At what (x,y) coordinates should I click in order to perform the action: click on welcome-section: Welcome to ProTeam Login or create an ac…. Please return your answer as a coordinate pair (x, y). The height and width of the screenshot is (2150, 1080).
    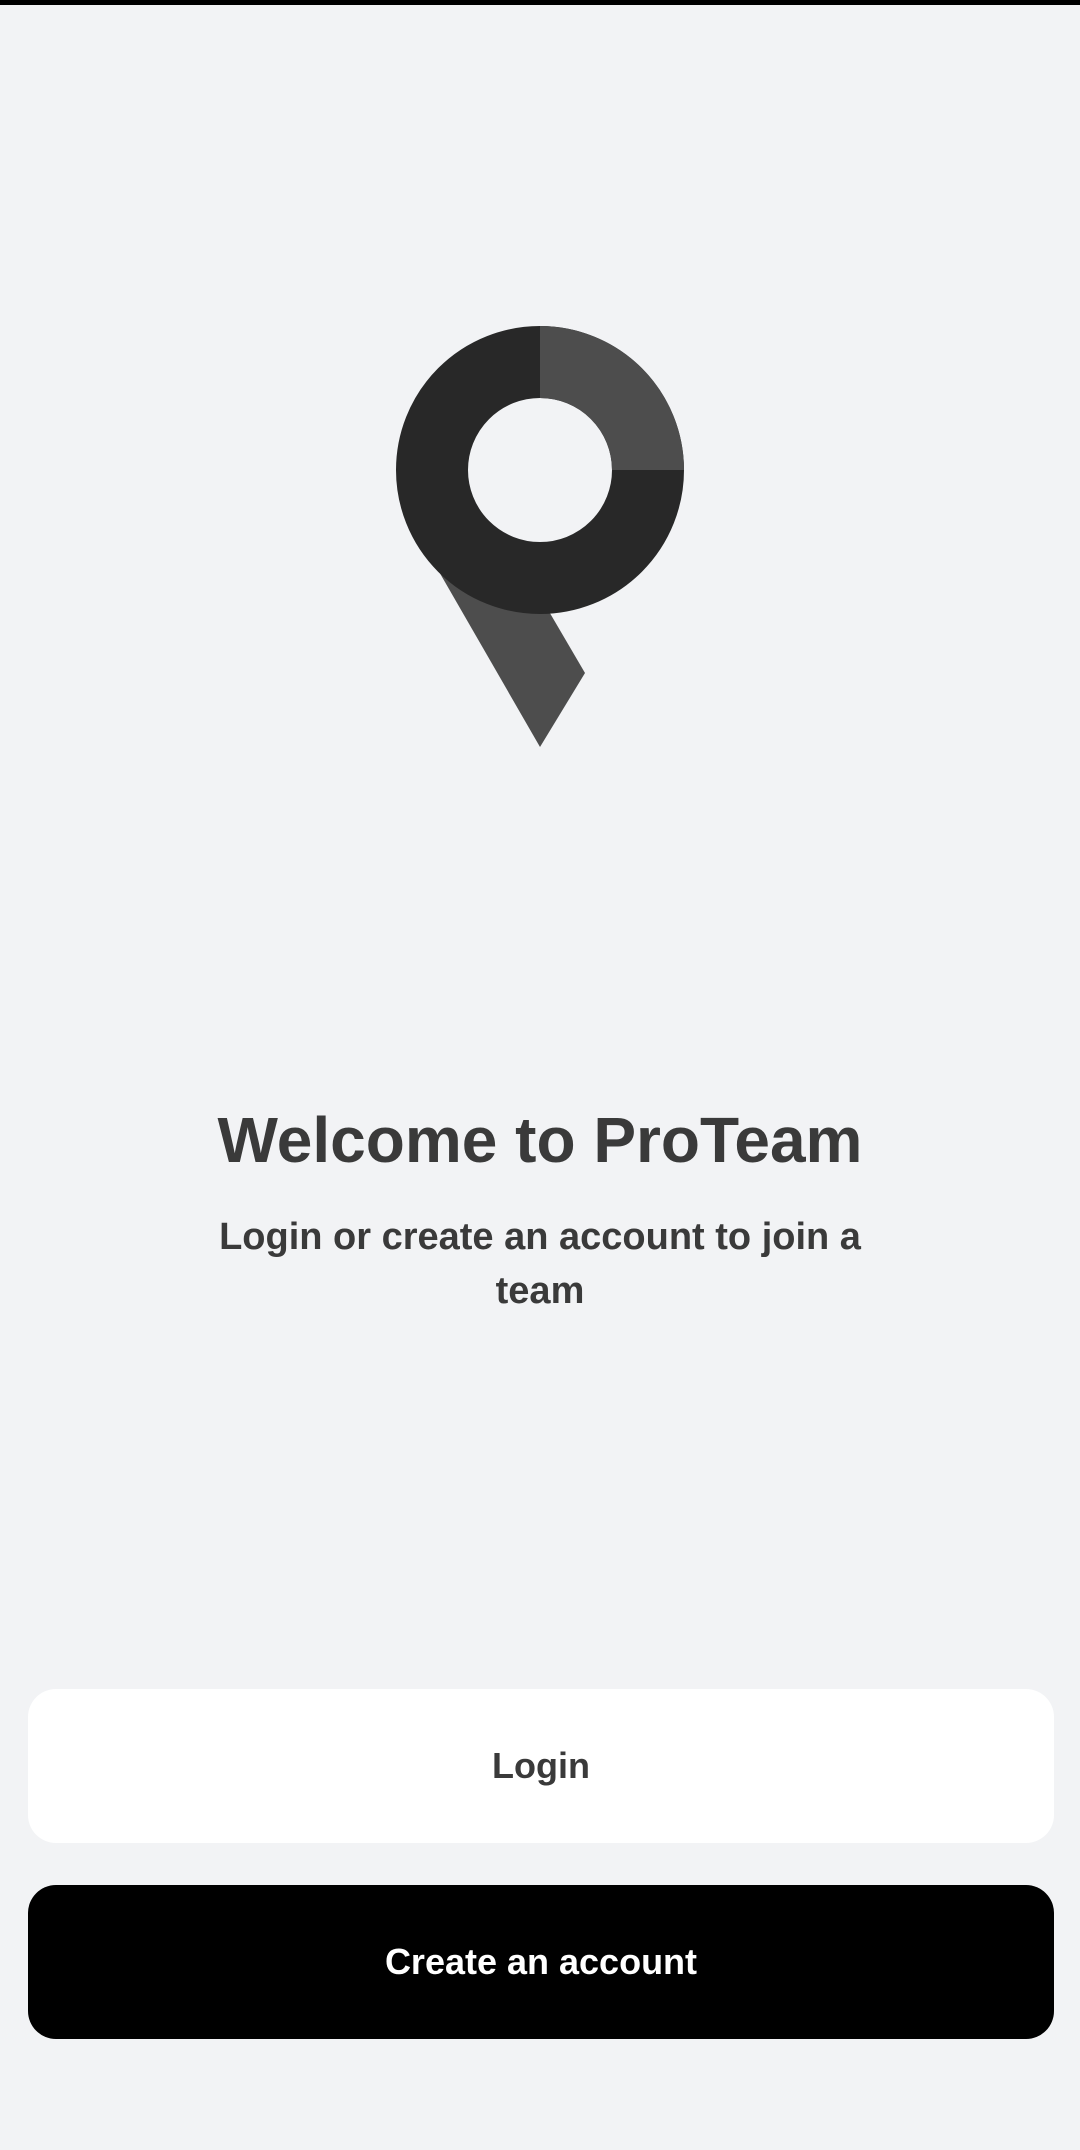
    Looking at the image, I should click on (540, 1206).